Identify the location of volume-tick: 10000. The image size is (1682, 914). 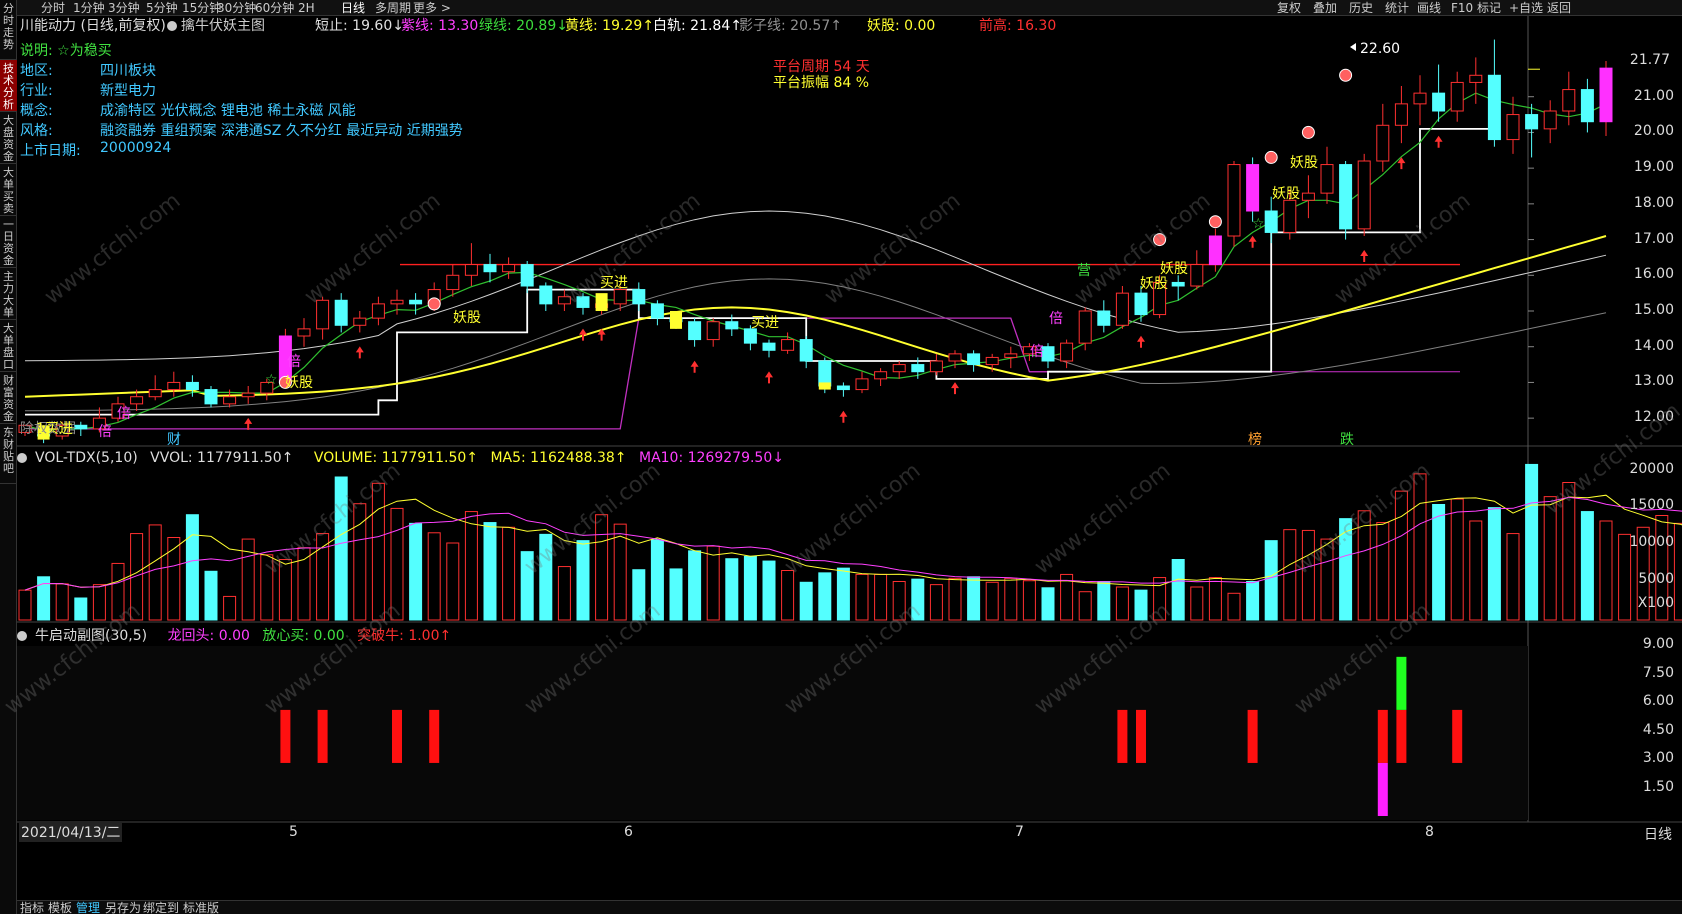
(1651, 542).